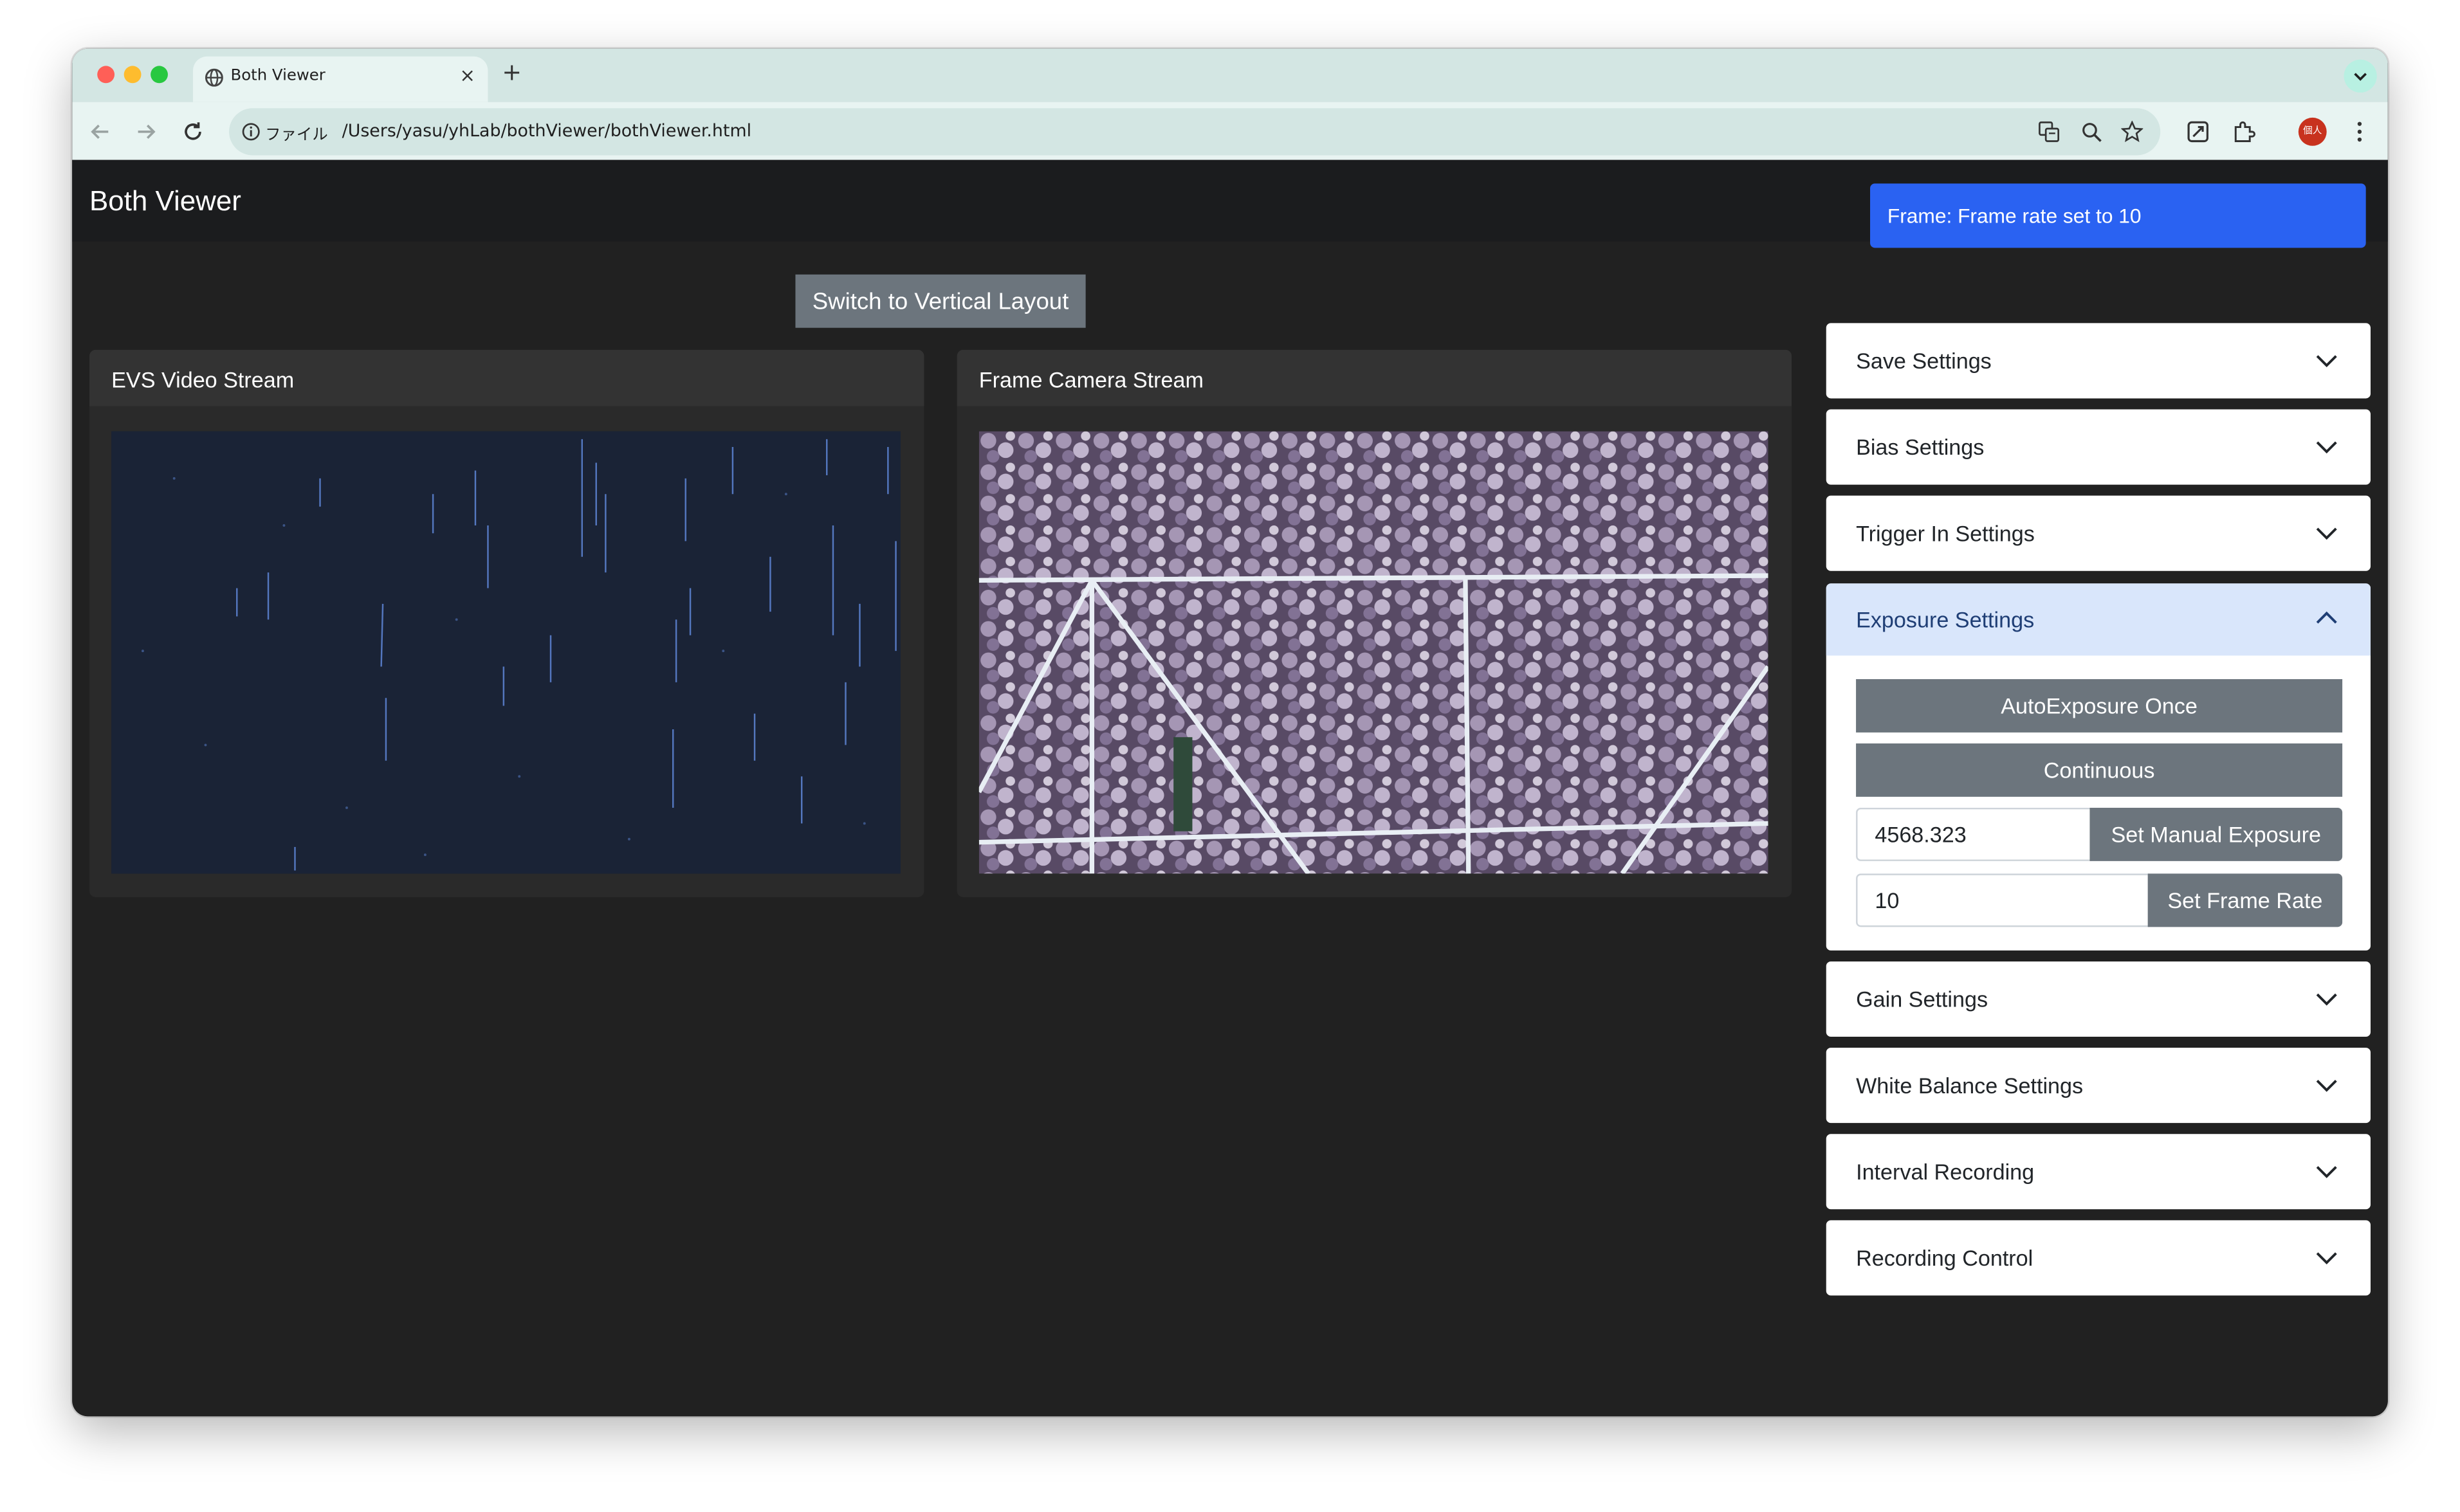 This screenshot has height=1512, width=2460. I want to click on exposure-settings-label: Exposure Settings, so click(1945, 619).